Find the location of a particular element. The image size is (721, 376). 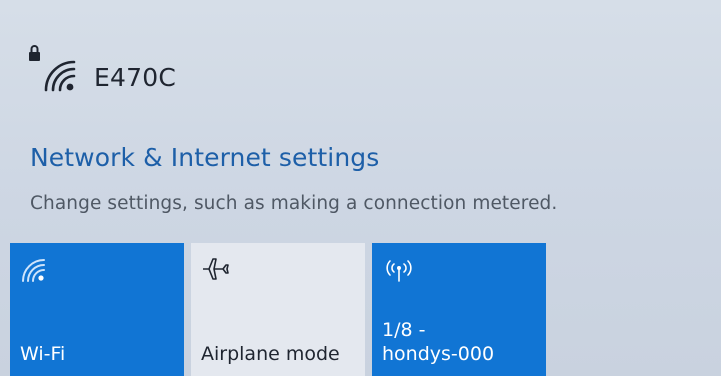

airplane-mode-tile: Airplane mode is located at coordinates (278, 309).